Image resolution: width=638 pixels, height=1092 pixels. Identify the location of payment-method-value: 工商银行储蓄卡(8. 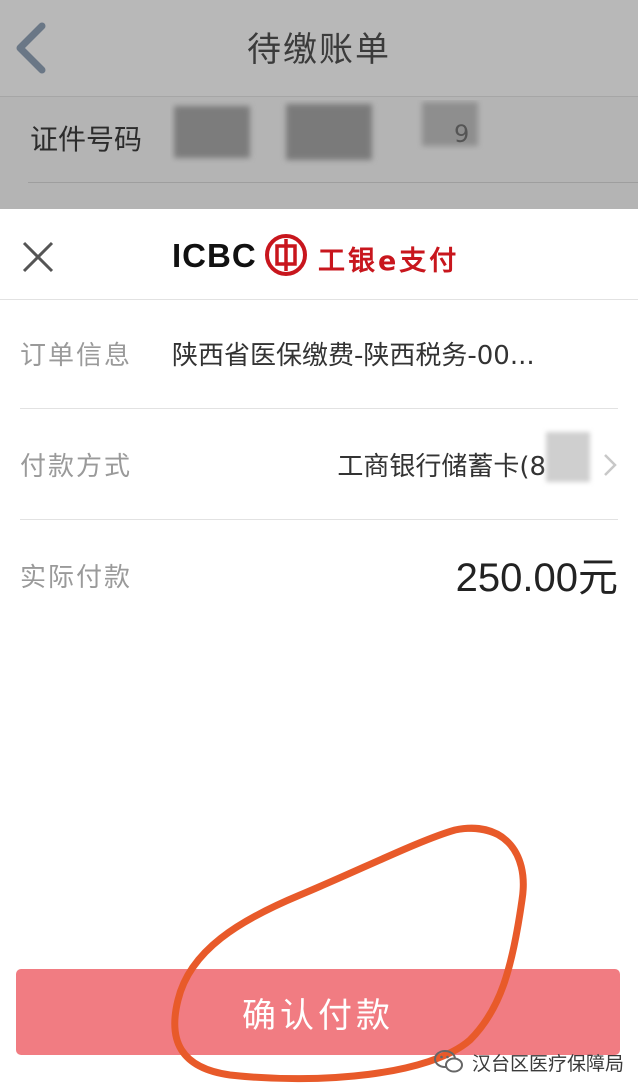
(441, 467).